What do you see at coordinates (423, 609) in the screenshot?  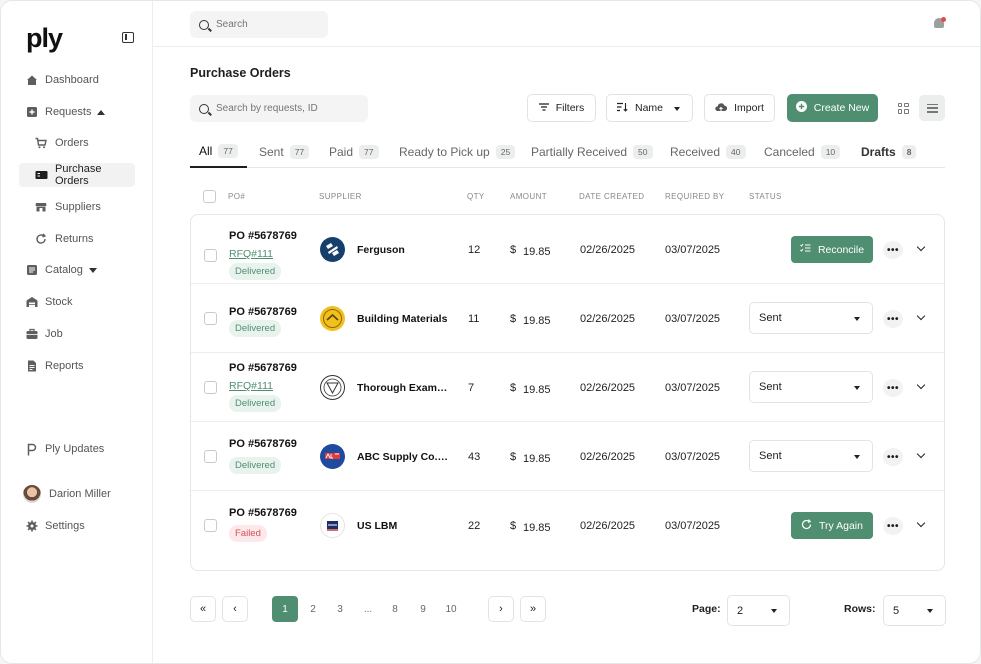 I see `page-number: 9` at bounding box center [423, 609].